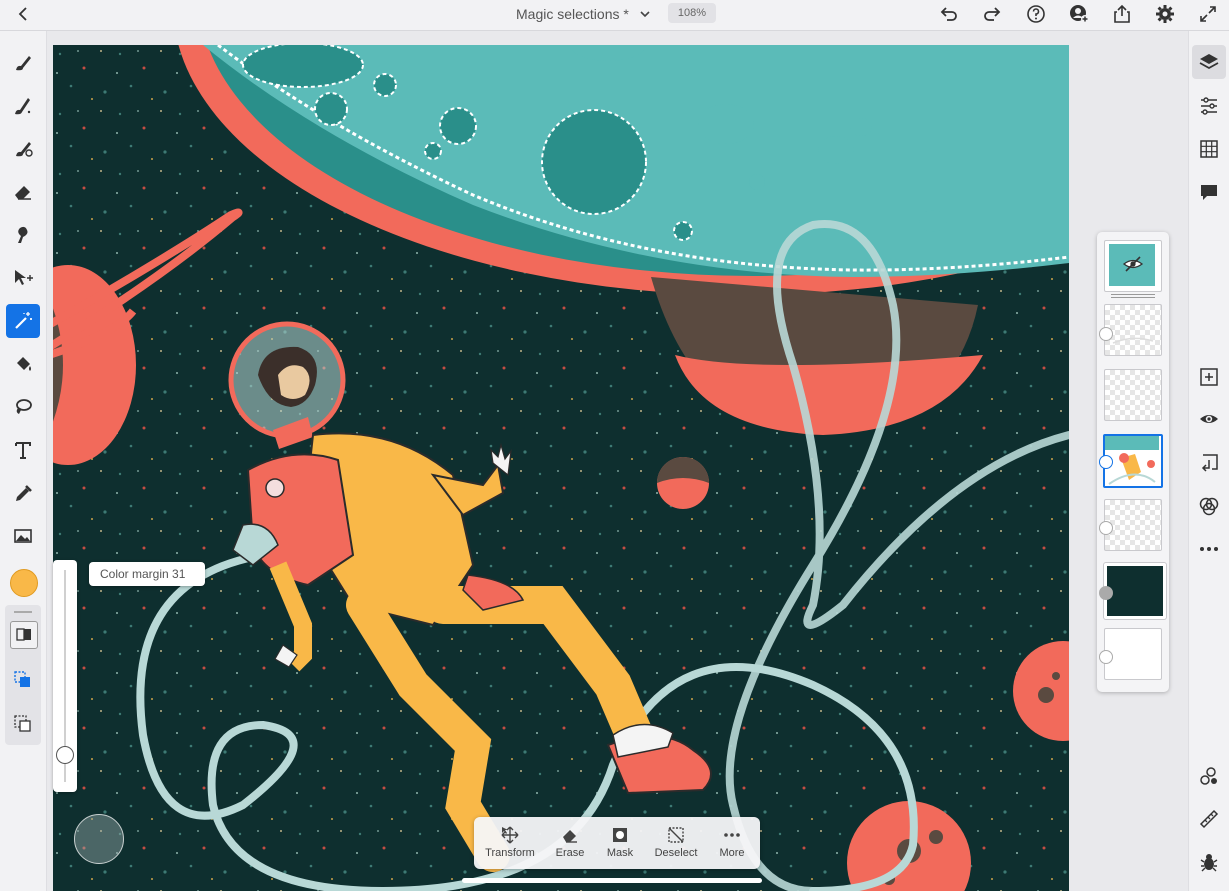 This screenshot has height=891, width=1229. I want to click on redo-icon, so click(992, 14).